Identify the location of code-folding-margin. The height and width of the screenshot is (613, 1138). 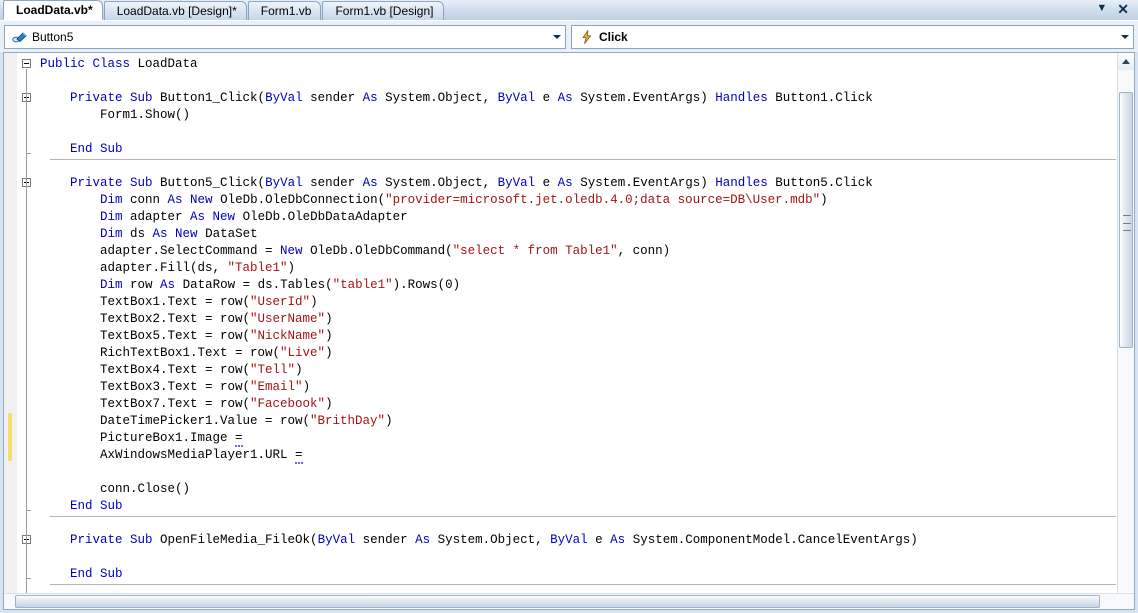
(27, 331).